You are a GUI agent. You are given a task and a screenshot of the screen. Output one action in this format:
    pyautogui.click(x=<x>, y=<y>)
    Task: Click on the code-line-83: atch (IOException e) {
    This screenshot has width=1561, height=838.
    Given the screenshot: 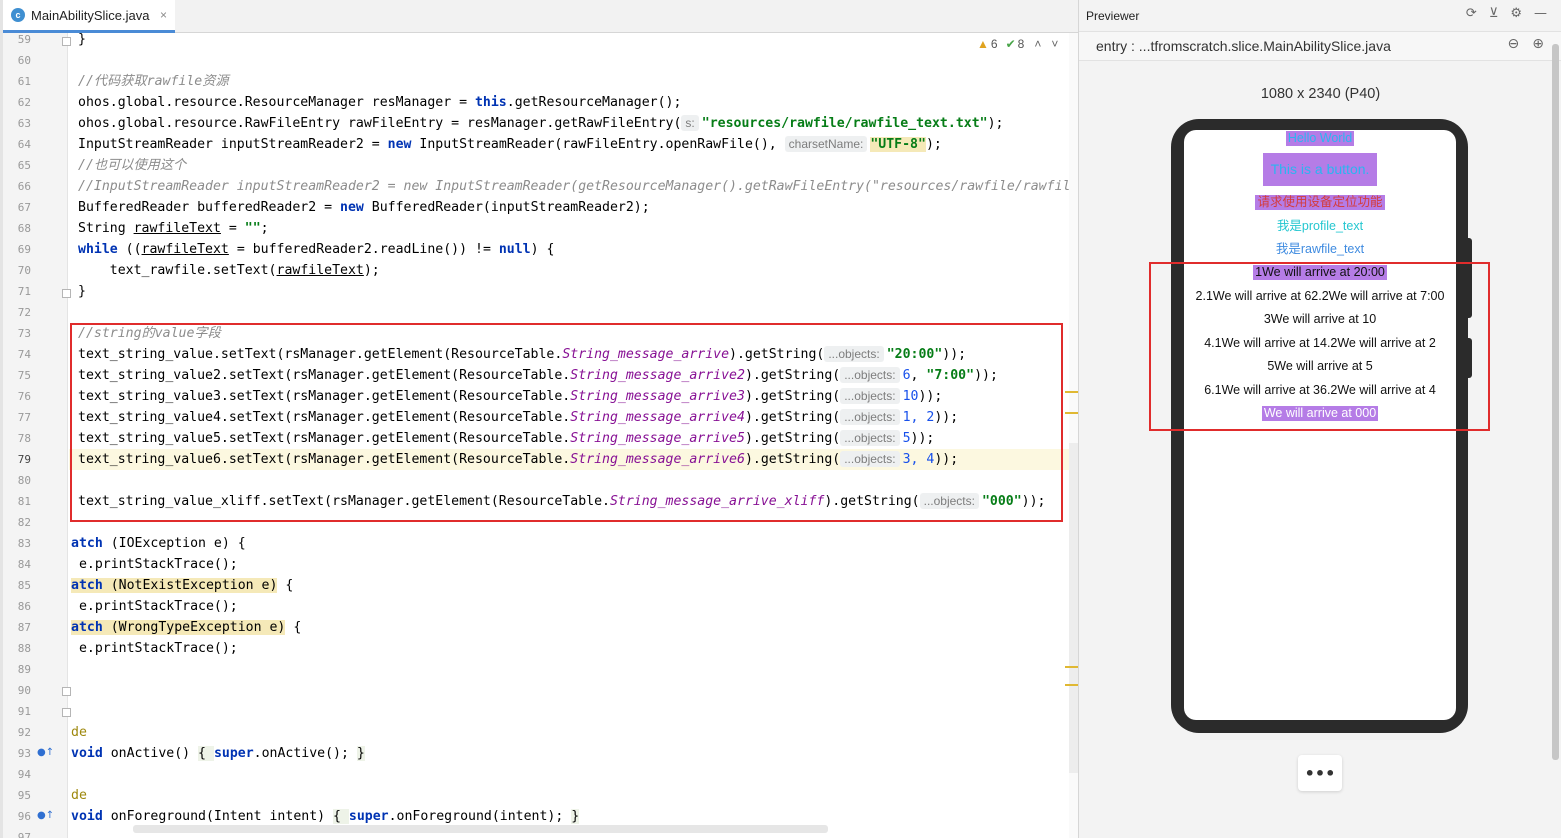 What is the action you would take?
    pyautogui.click(x=158, y=543)
    